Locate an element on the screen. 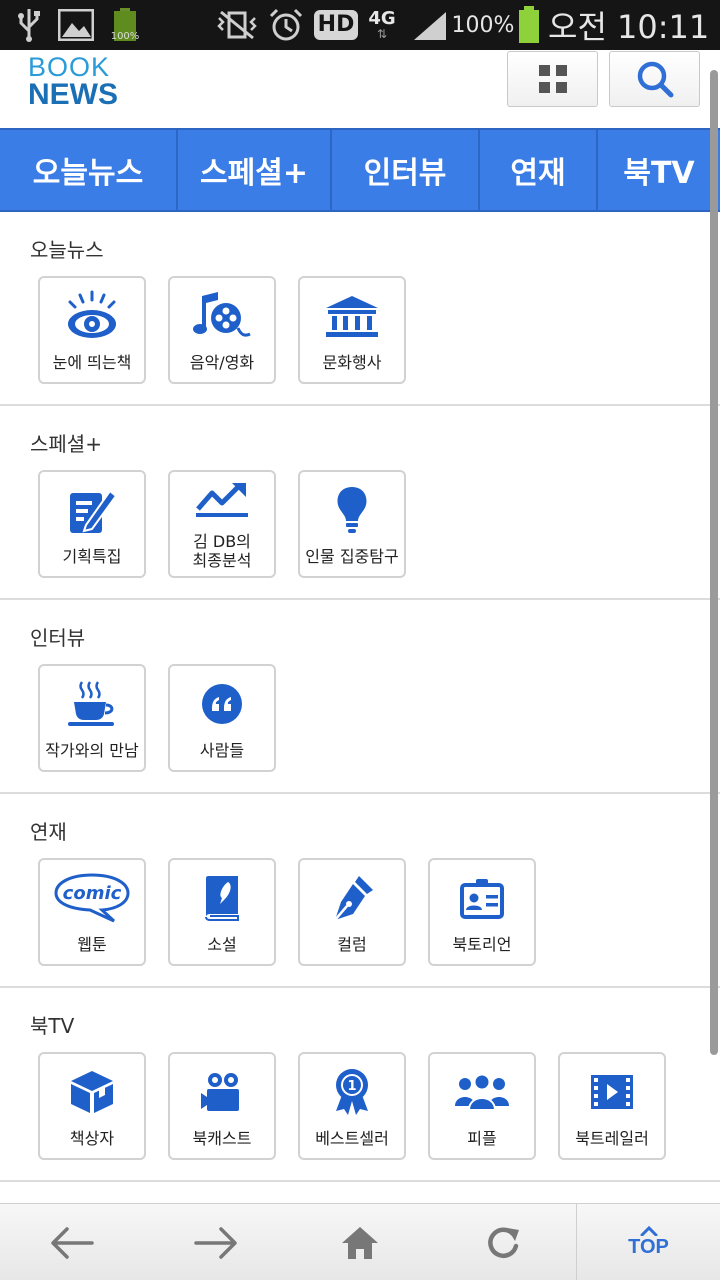 Image resolution: width=720 pixels, height=1280 pixels. grid-icon is located at coordinates (552, 79).